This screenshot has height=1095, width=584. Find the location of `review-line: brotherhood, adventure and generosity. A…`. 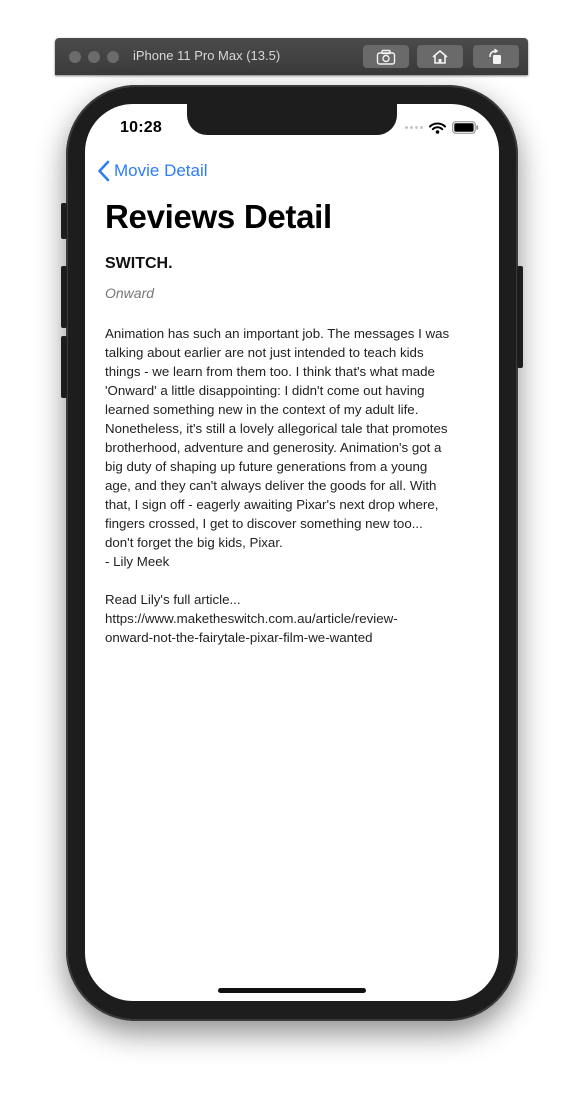

review-line: brotherhood, adventure and generosity. A… is located at coordinates (273, 447).